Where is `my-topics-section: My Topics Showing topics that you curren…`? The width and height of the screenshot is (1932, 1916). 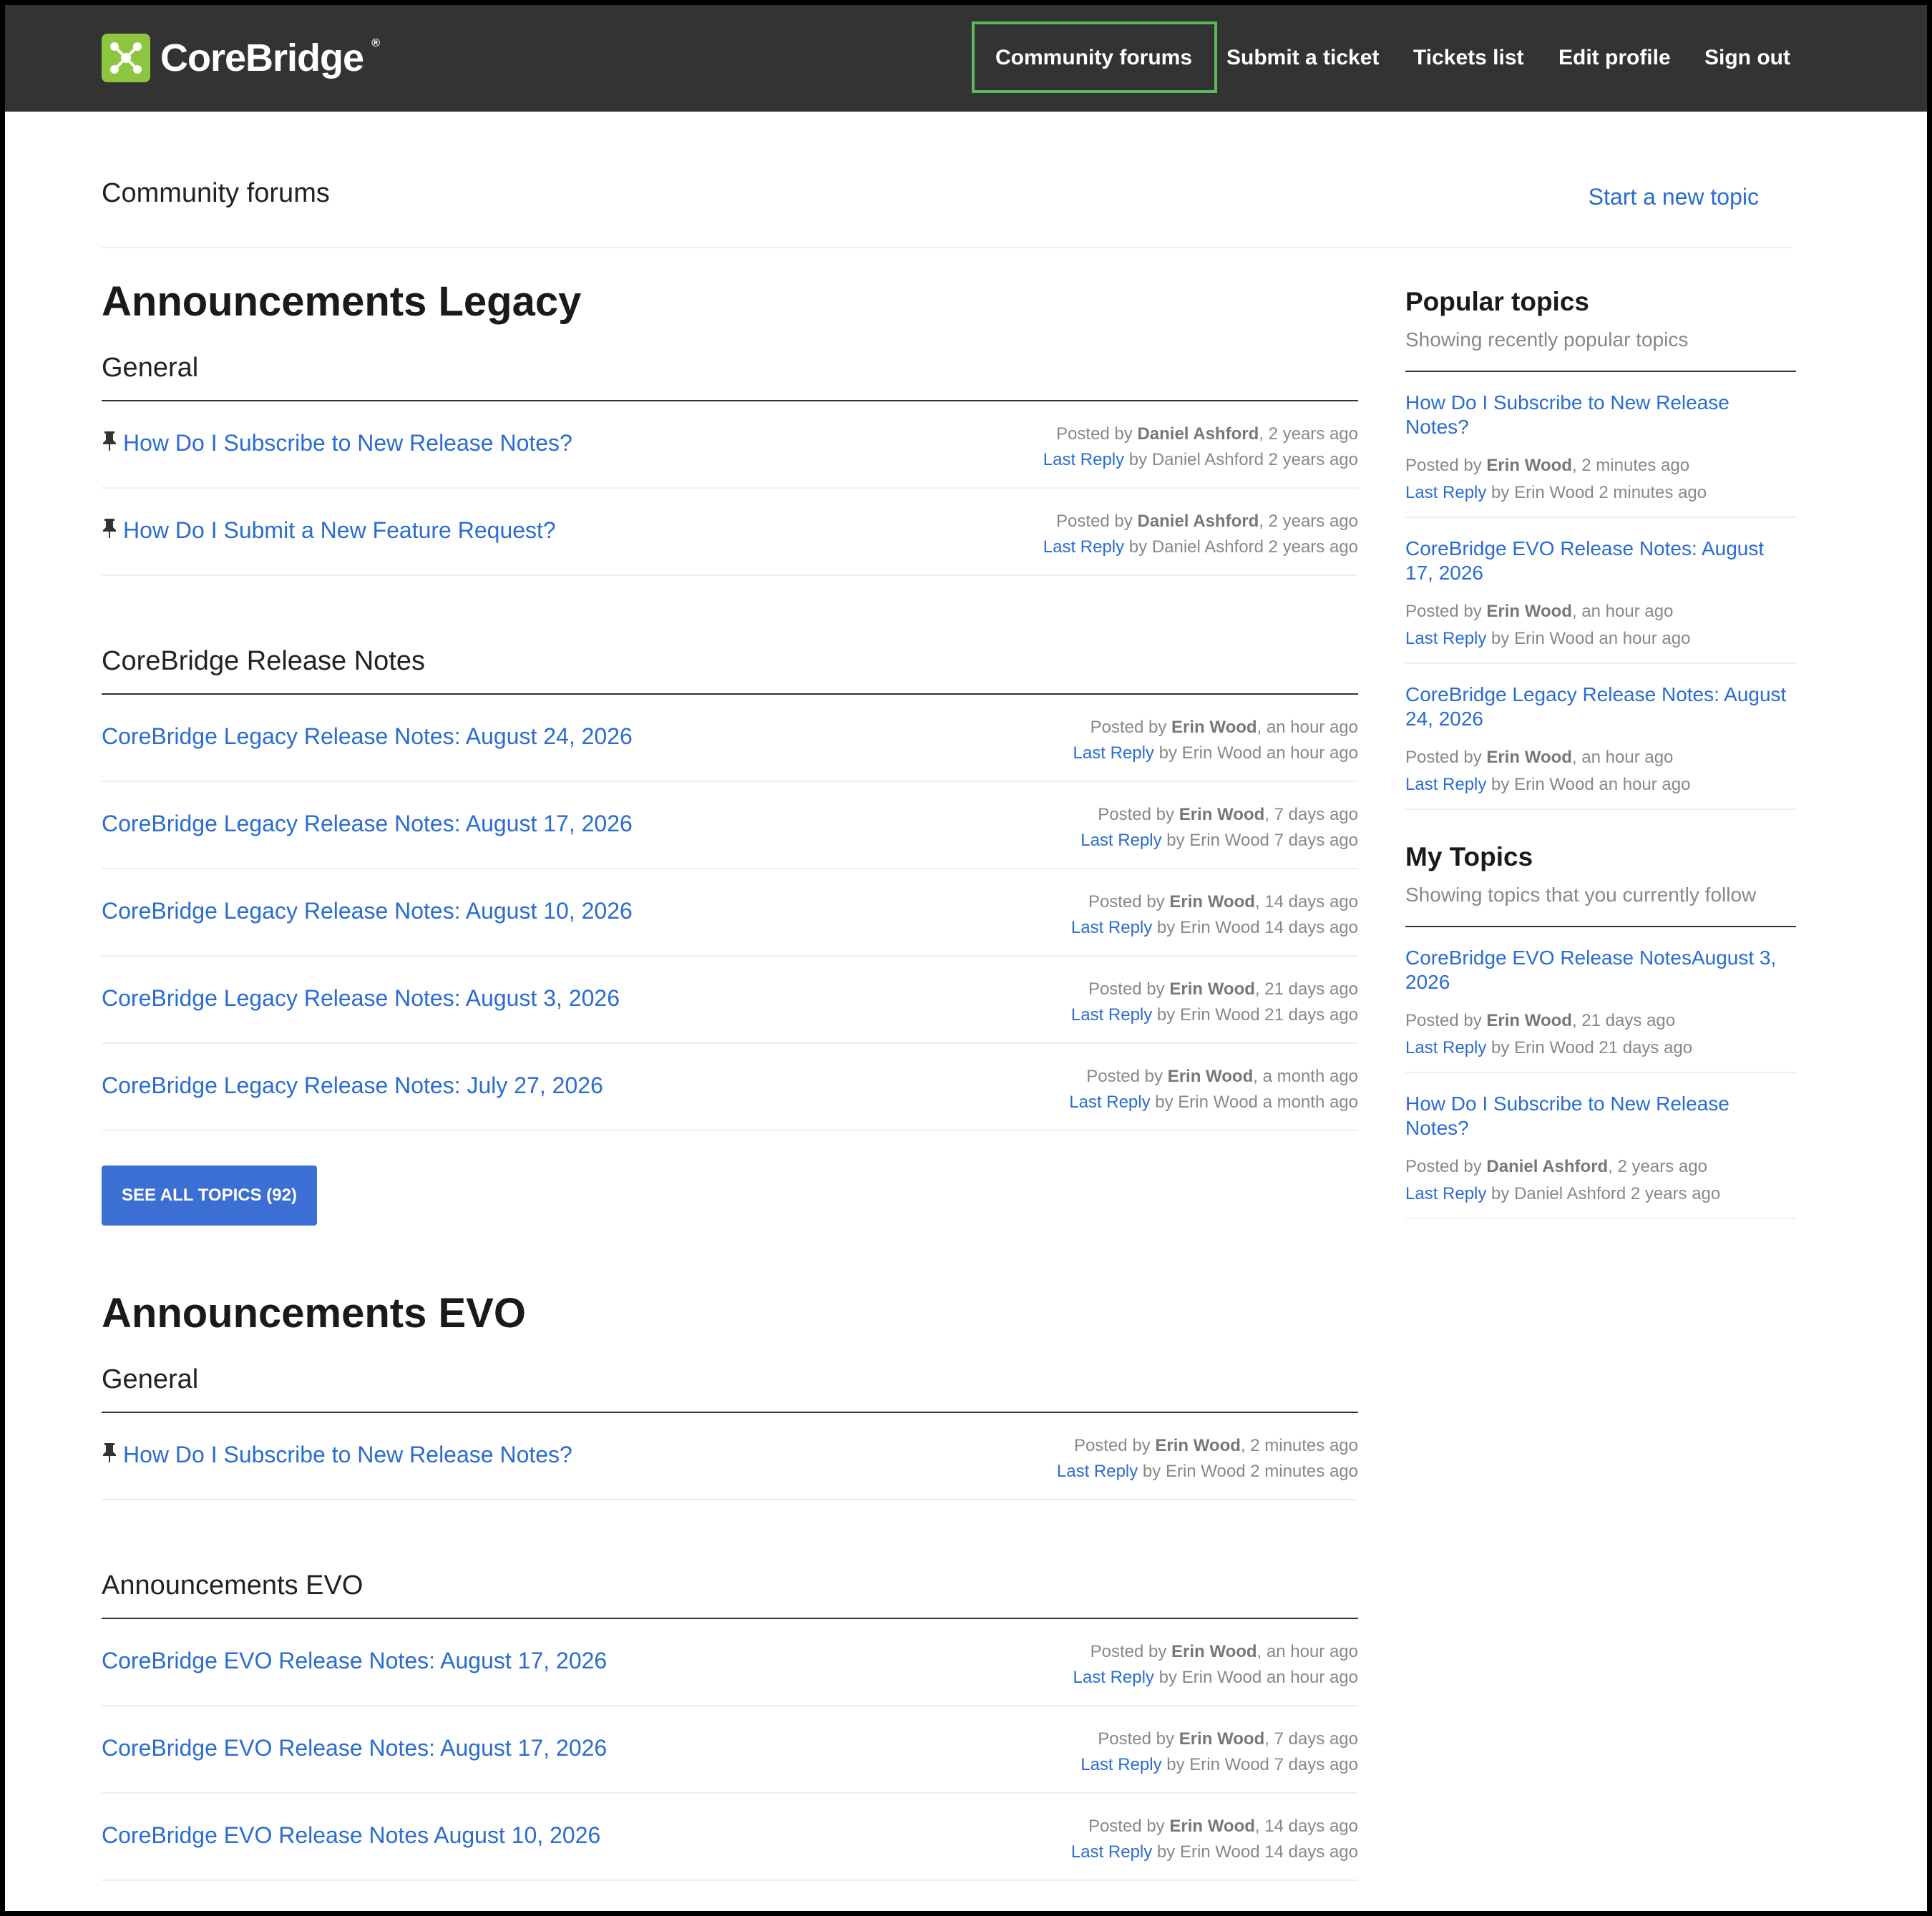
my-topics-section: My Topics Showing topics that you curren… is located at coordinates (1601, 1030).